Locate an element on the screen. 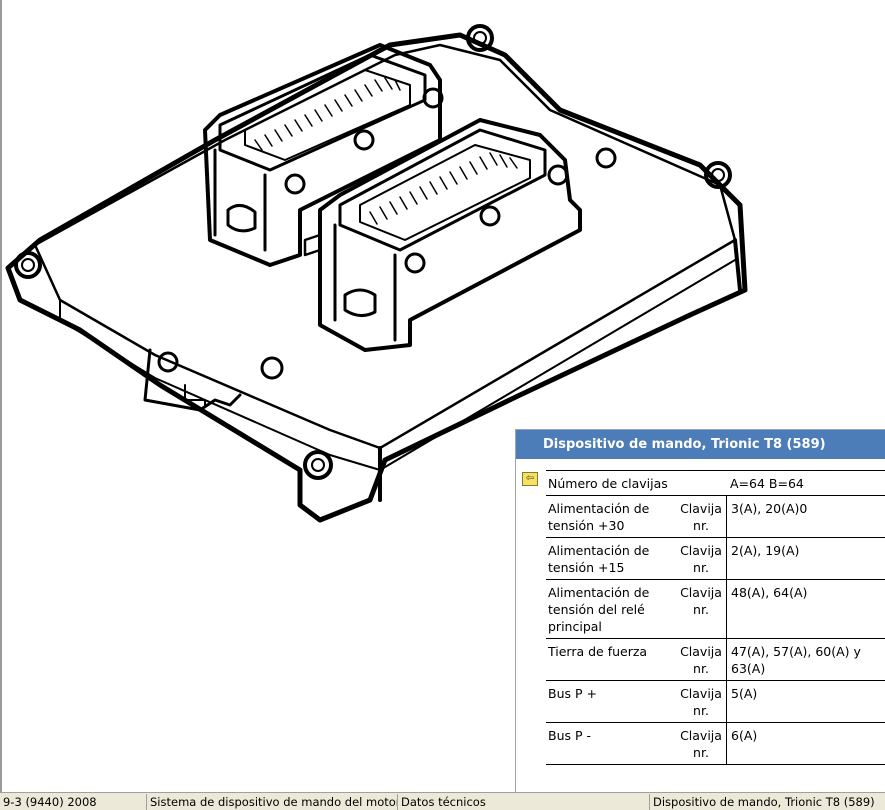 Image resolution: width=885 pixels, height=810 pixels. table-row: Número de clavijas A=64 B=64 is located at coordinates (715, 483).